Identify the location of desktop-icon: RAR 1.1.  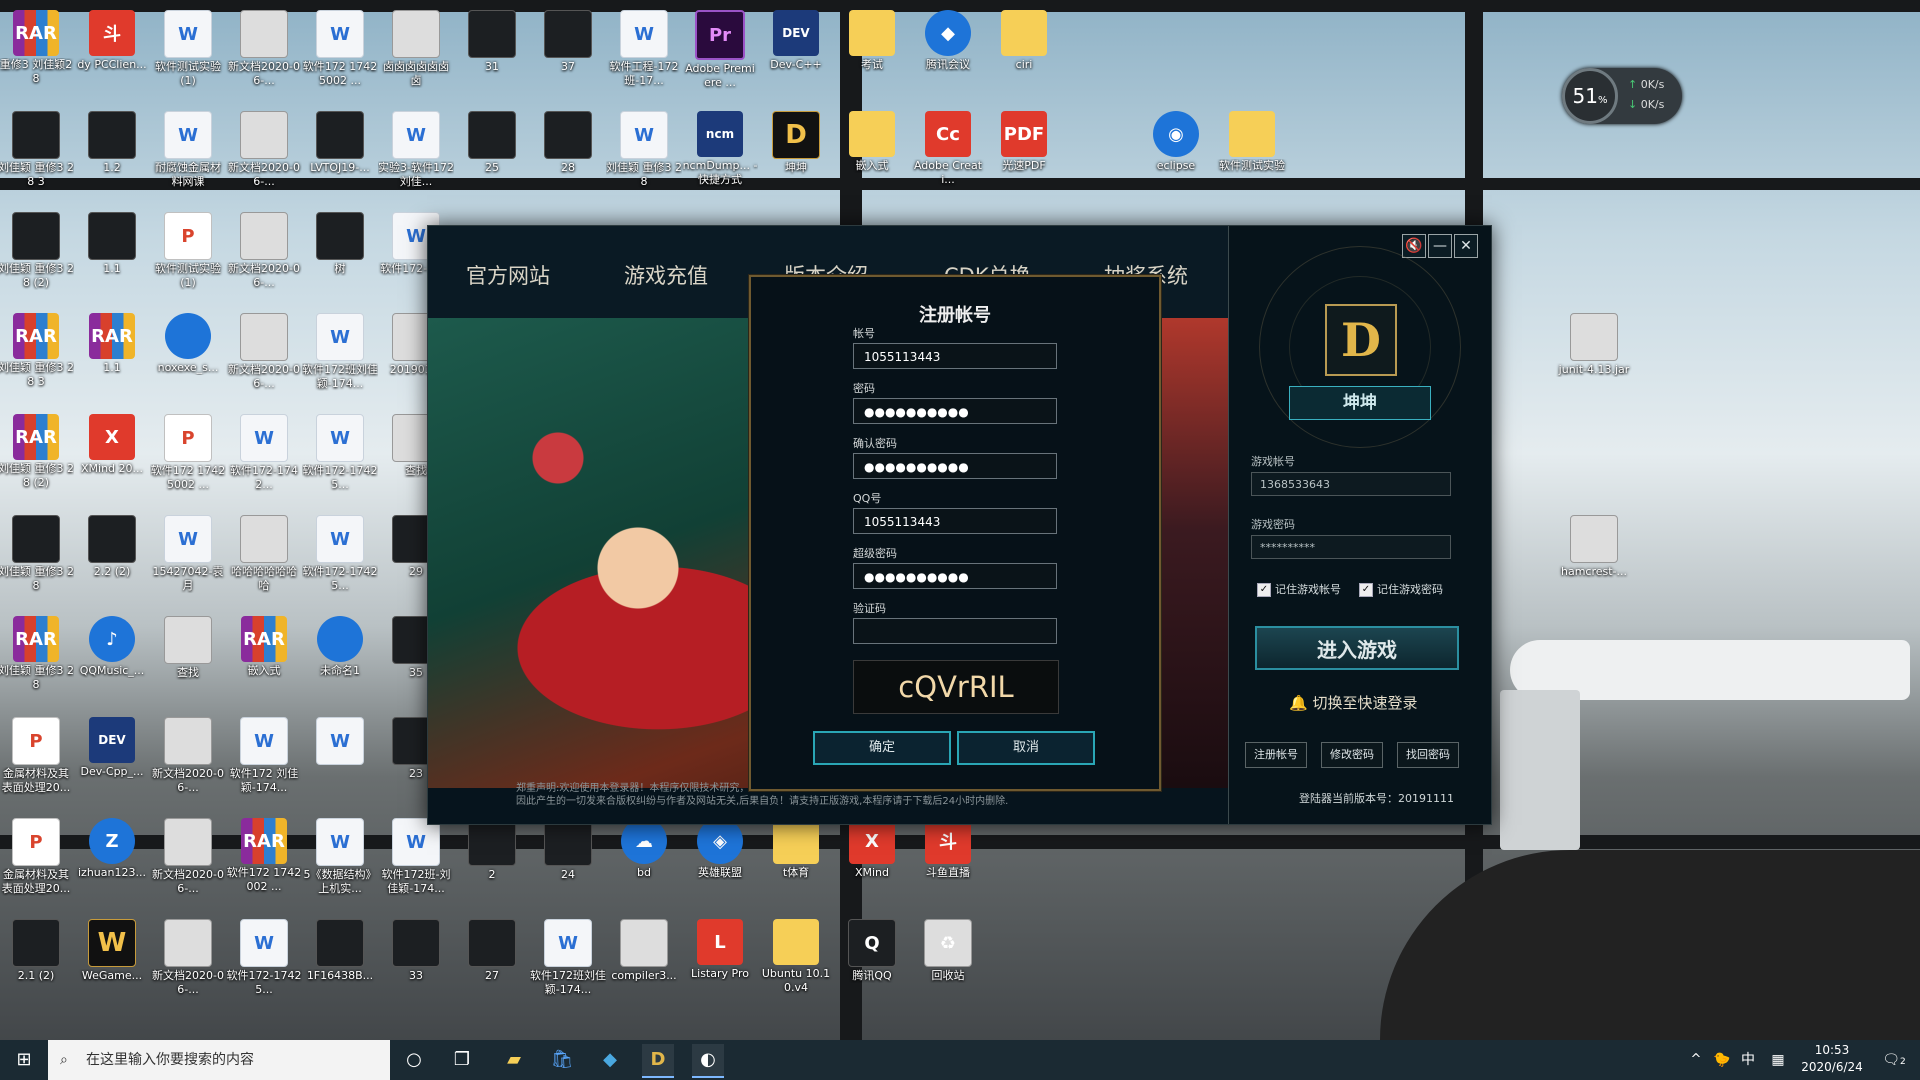
(112, 357).